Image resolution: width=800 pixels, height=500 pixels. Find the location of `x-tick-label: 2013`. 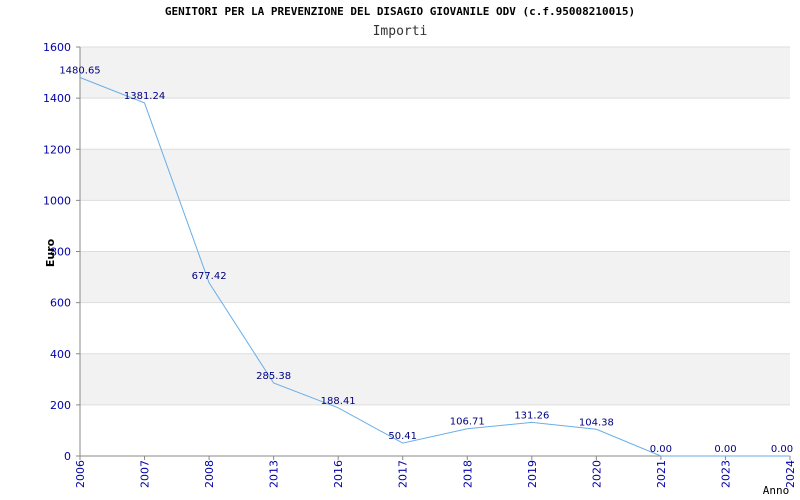

x-tick-label: 2013 is located at coordinates (274, 474).